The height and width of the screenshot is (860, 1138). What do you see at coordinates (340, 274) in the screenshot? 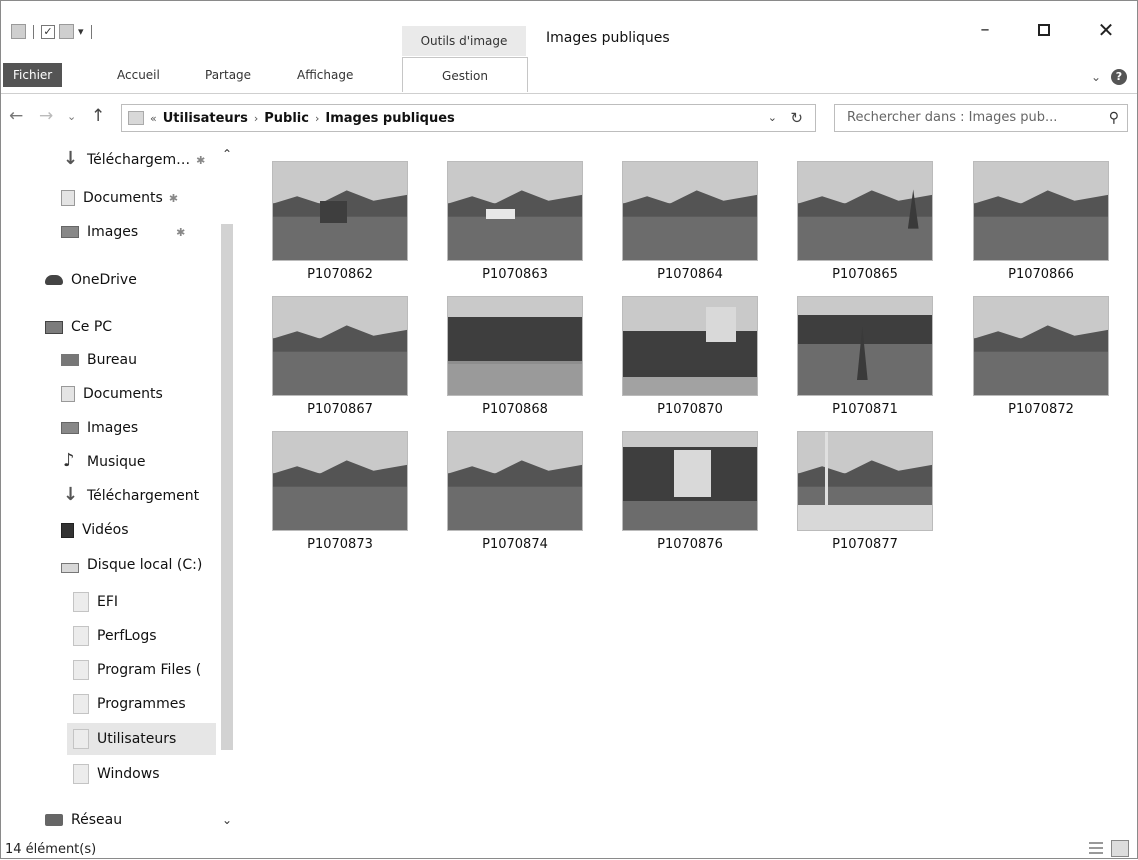
I see `file-name: P1070862` at bounding box center [340, 274].